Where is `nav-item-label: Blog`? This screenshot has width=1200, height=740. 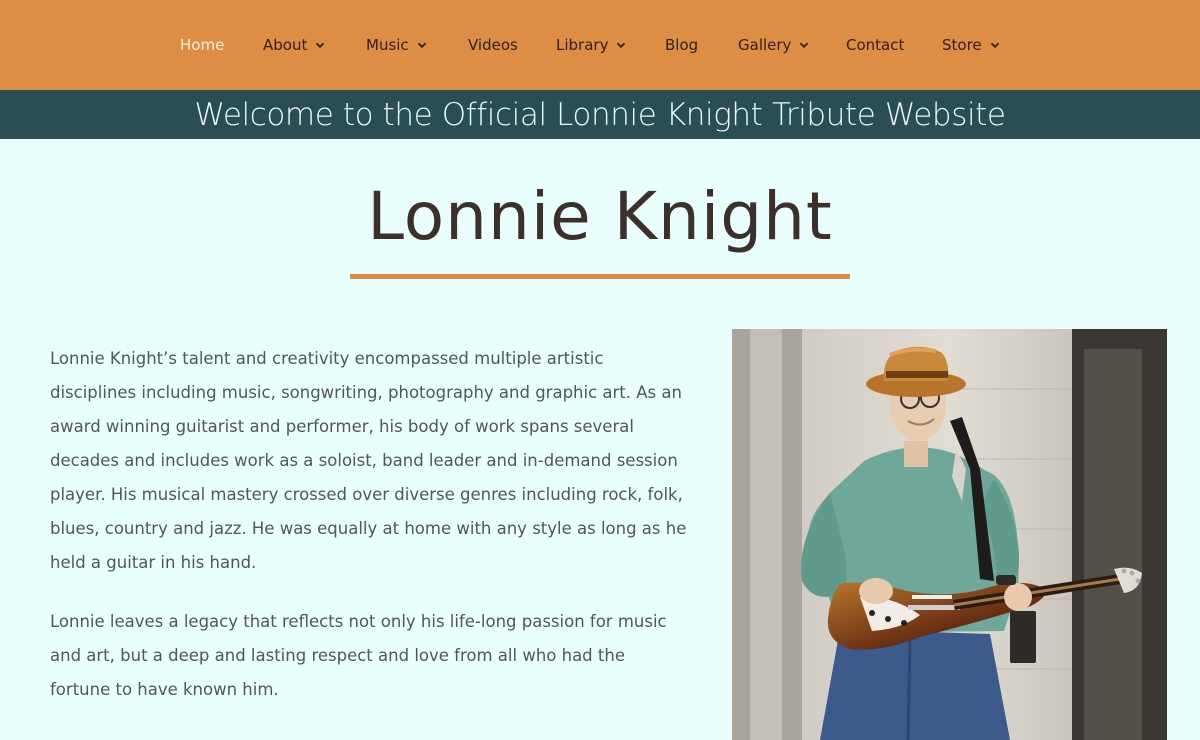
nav-item-label: Blog is located at coordinates (682, 45).